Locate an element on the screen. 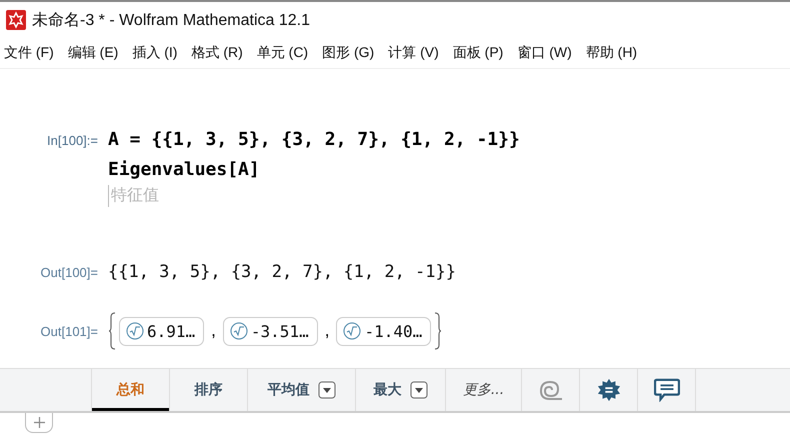 The width and height of the screenshot is (790, 443). add-cell-button is located at coordinates (39, 423).